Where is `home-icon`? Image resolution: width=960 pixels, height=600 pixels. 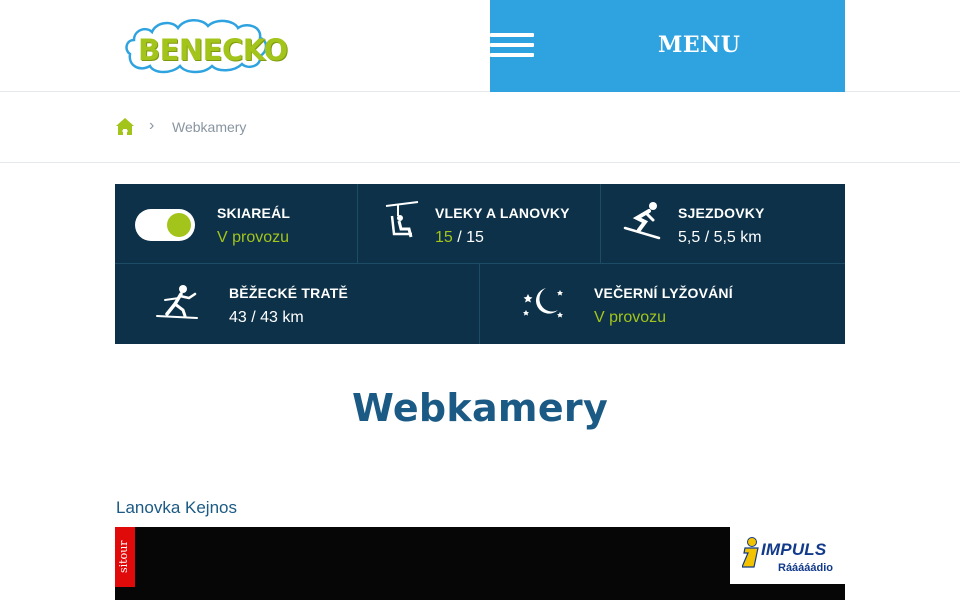 home-icon is located at coordinates (125, 127).